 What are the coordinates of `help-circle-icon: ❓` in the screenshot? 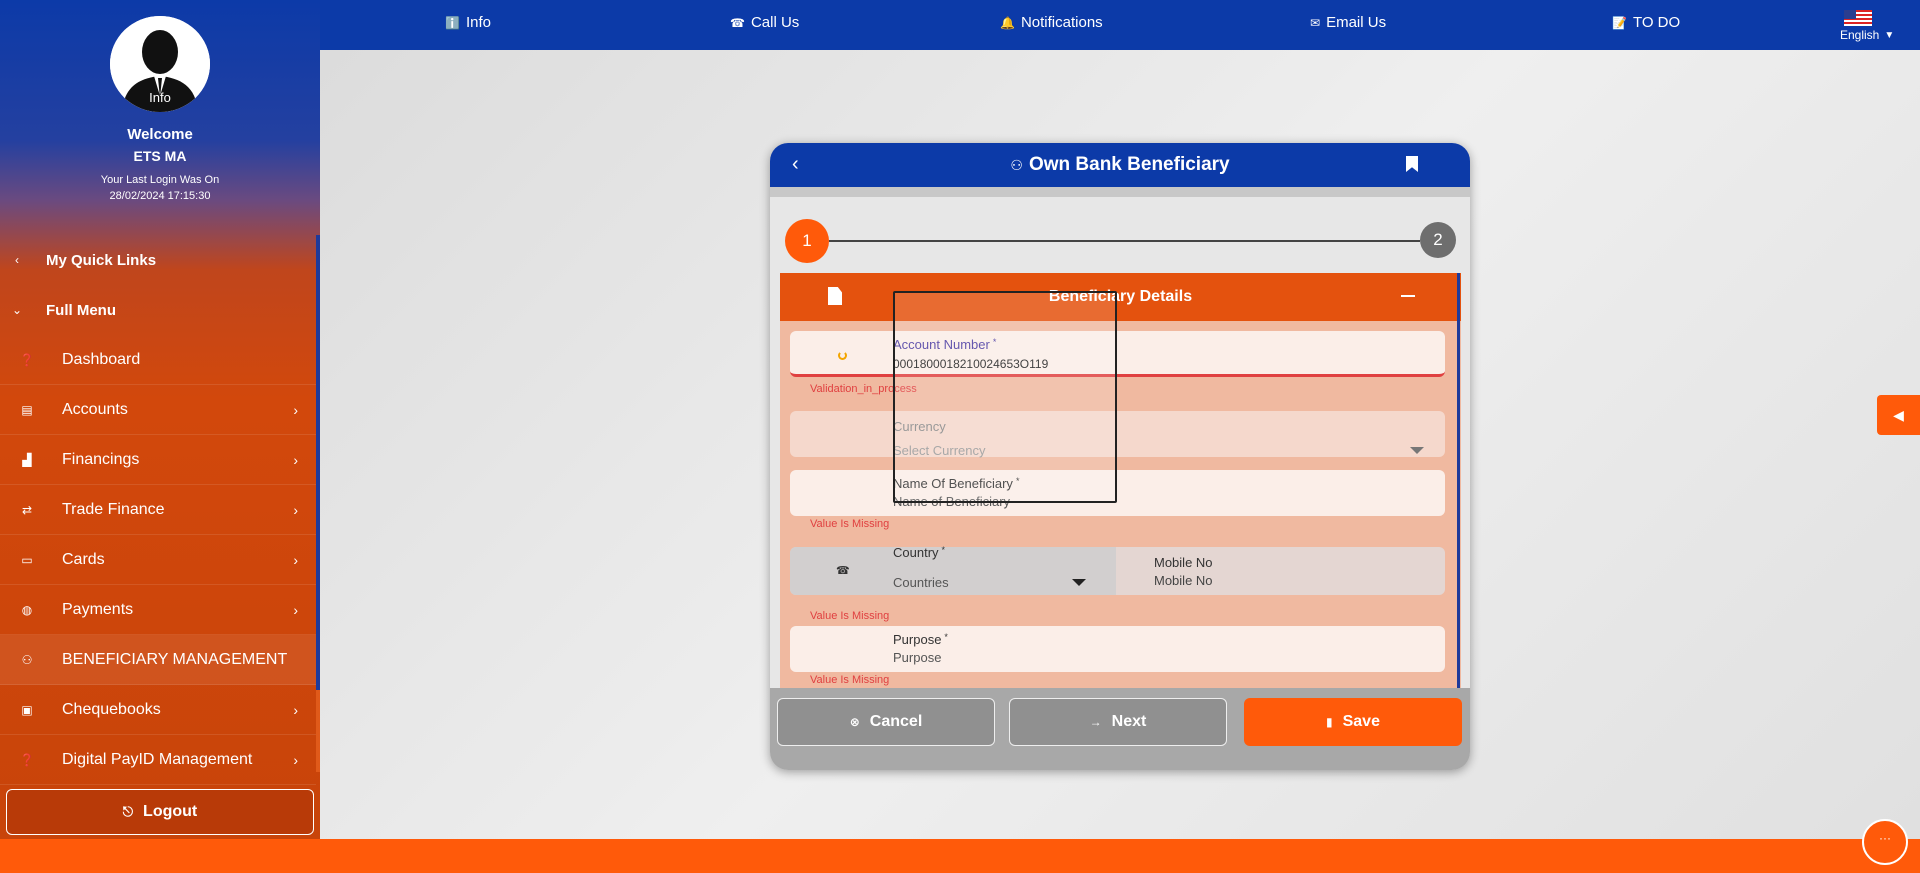 It's located at (27, 759).